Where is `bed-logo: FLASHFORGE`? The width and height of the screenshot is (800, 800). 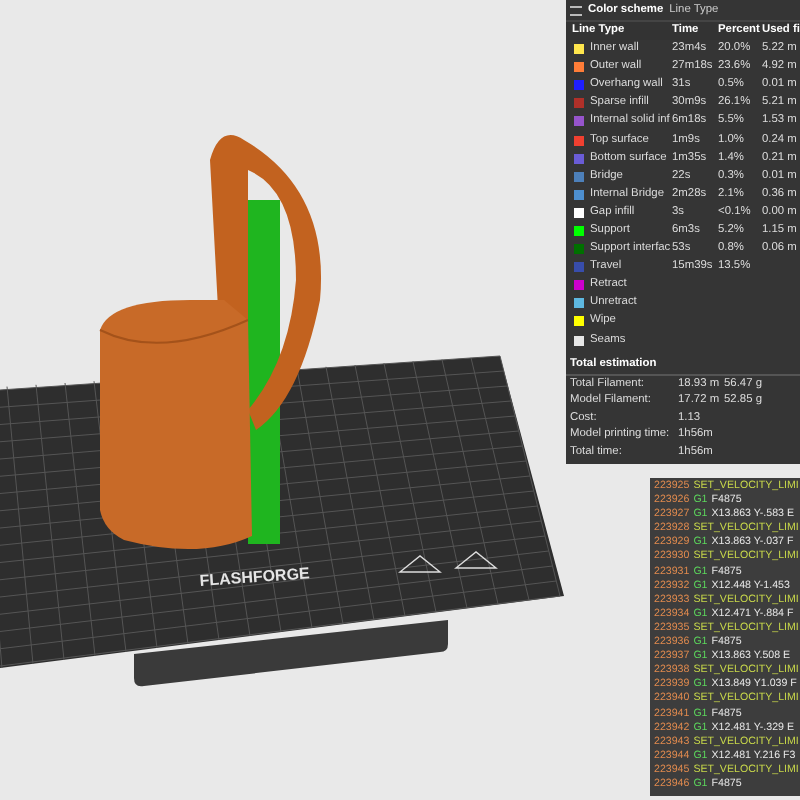 bed-logo: FLASHFORGE is located at coordinates (255, 577).